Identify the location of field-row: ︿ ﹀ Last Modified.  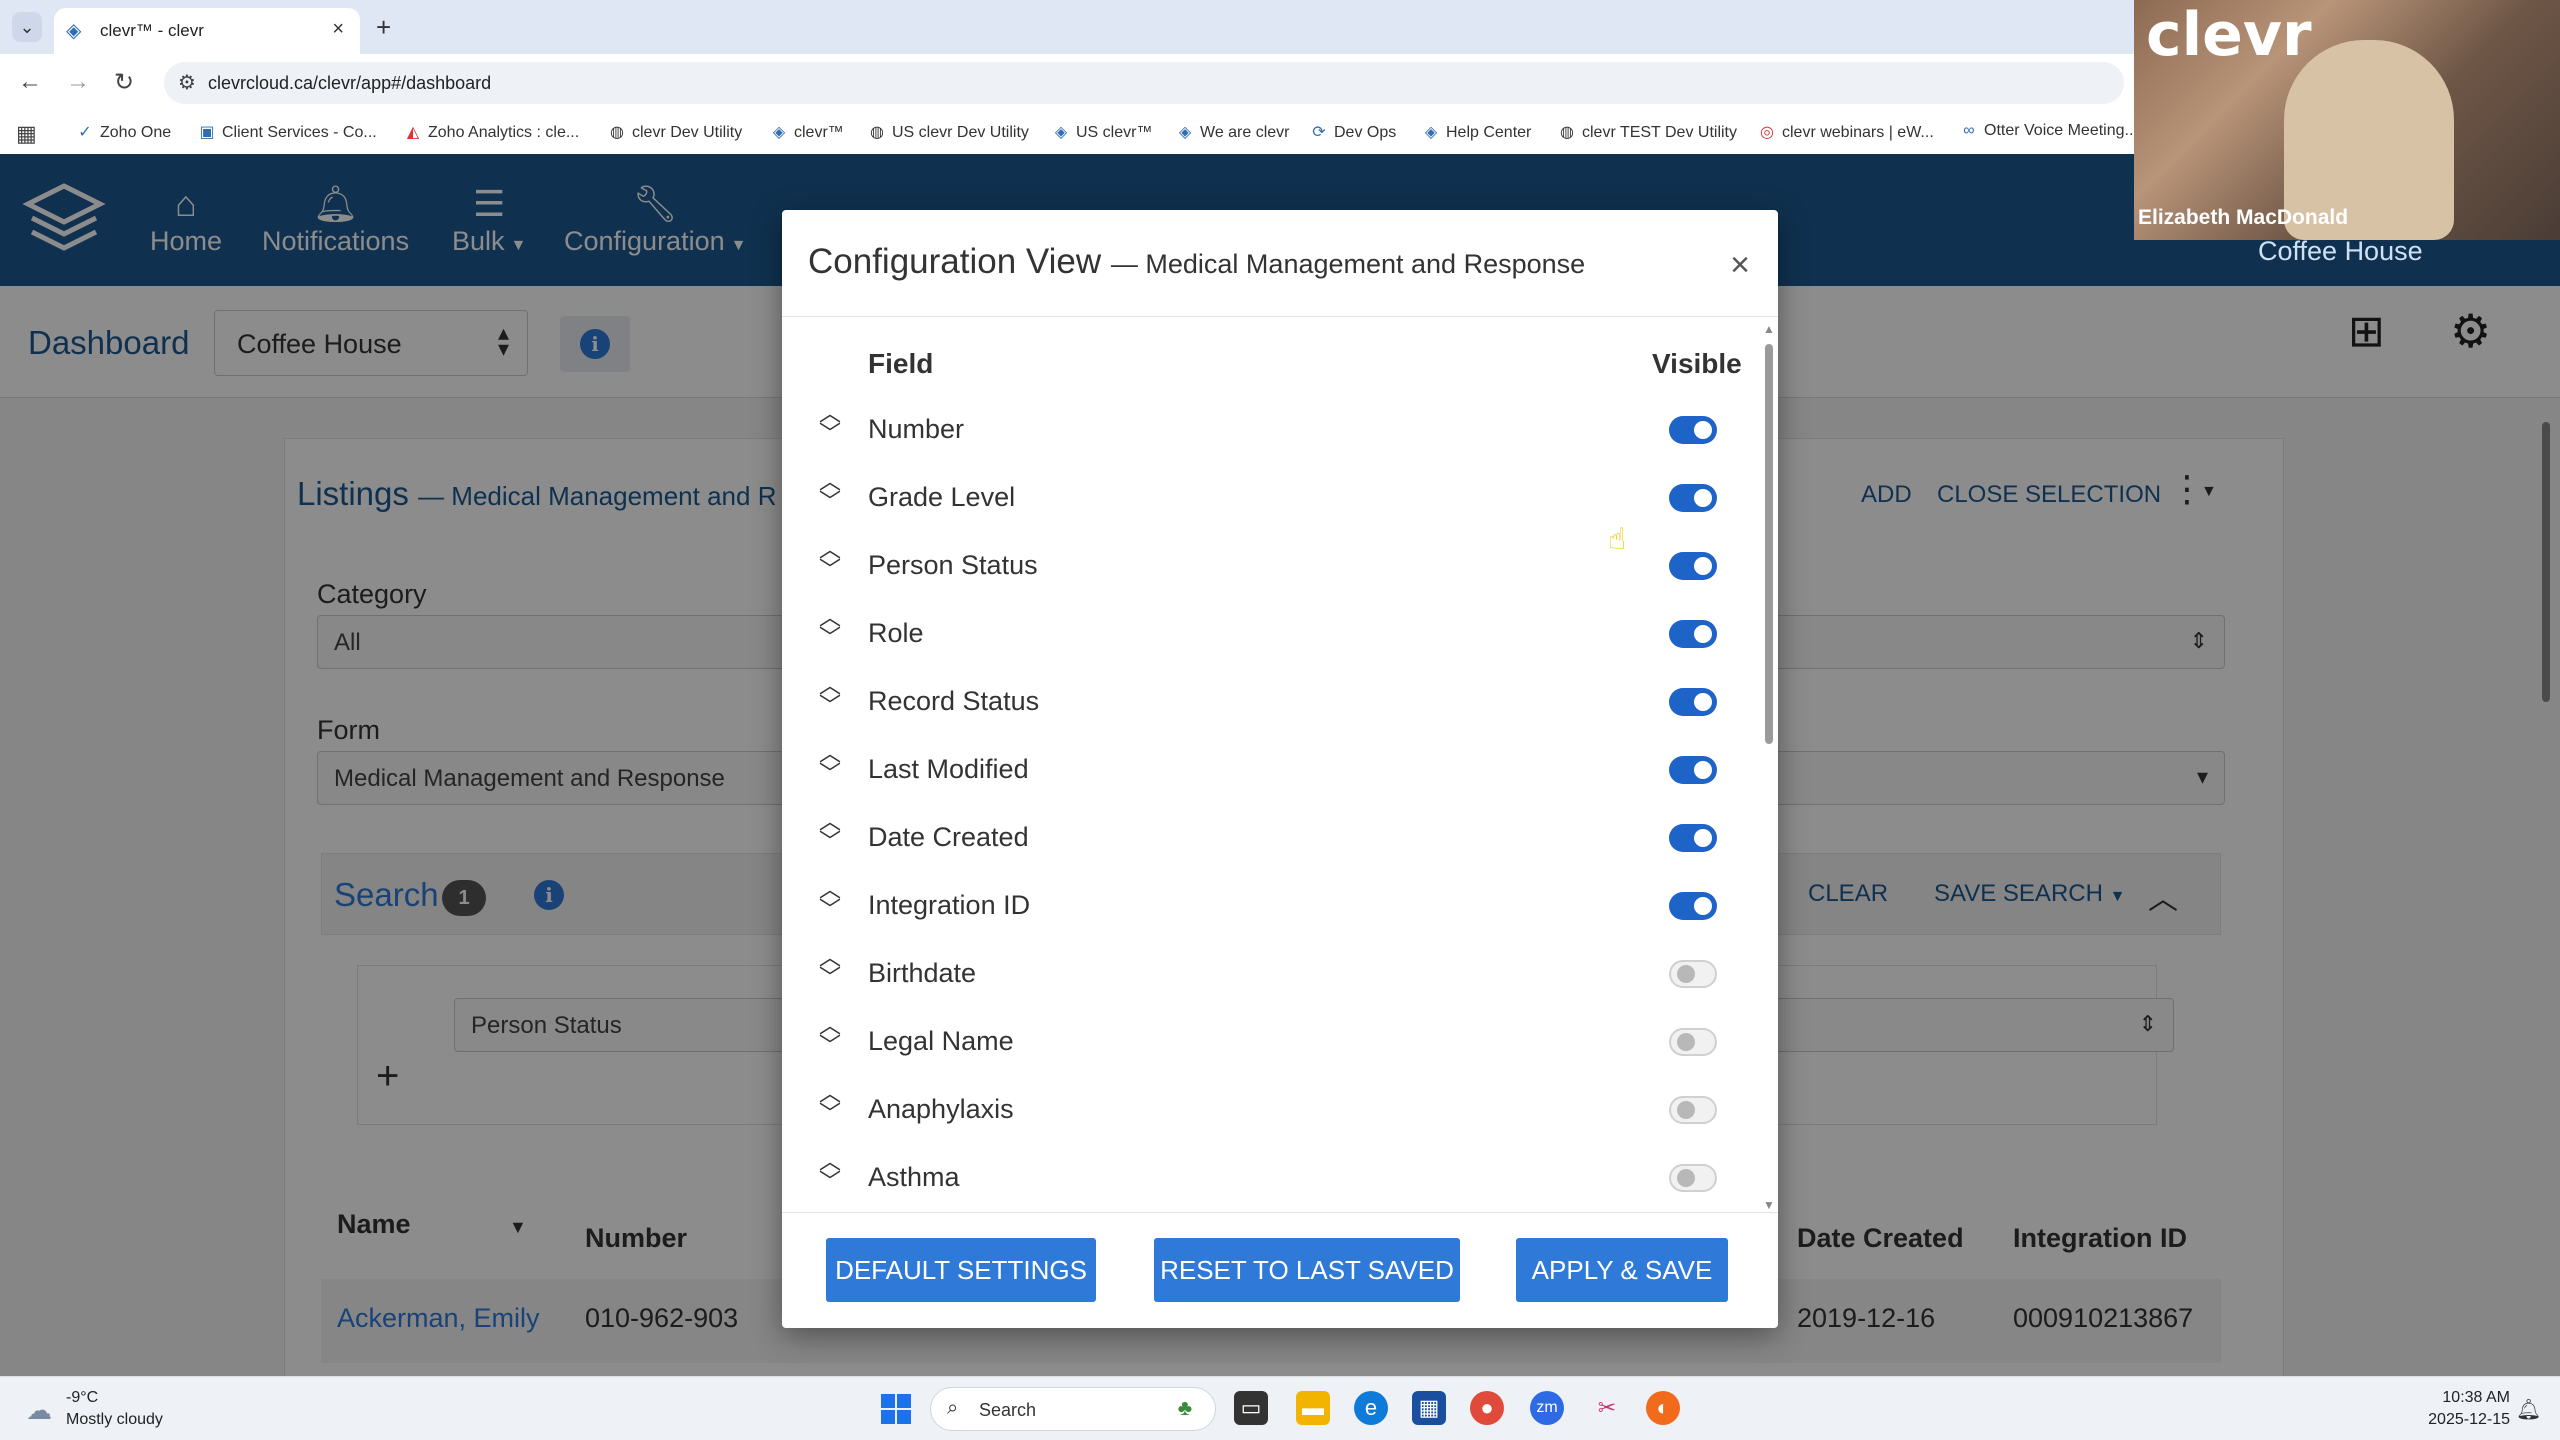
(1262, 770).